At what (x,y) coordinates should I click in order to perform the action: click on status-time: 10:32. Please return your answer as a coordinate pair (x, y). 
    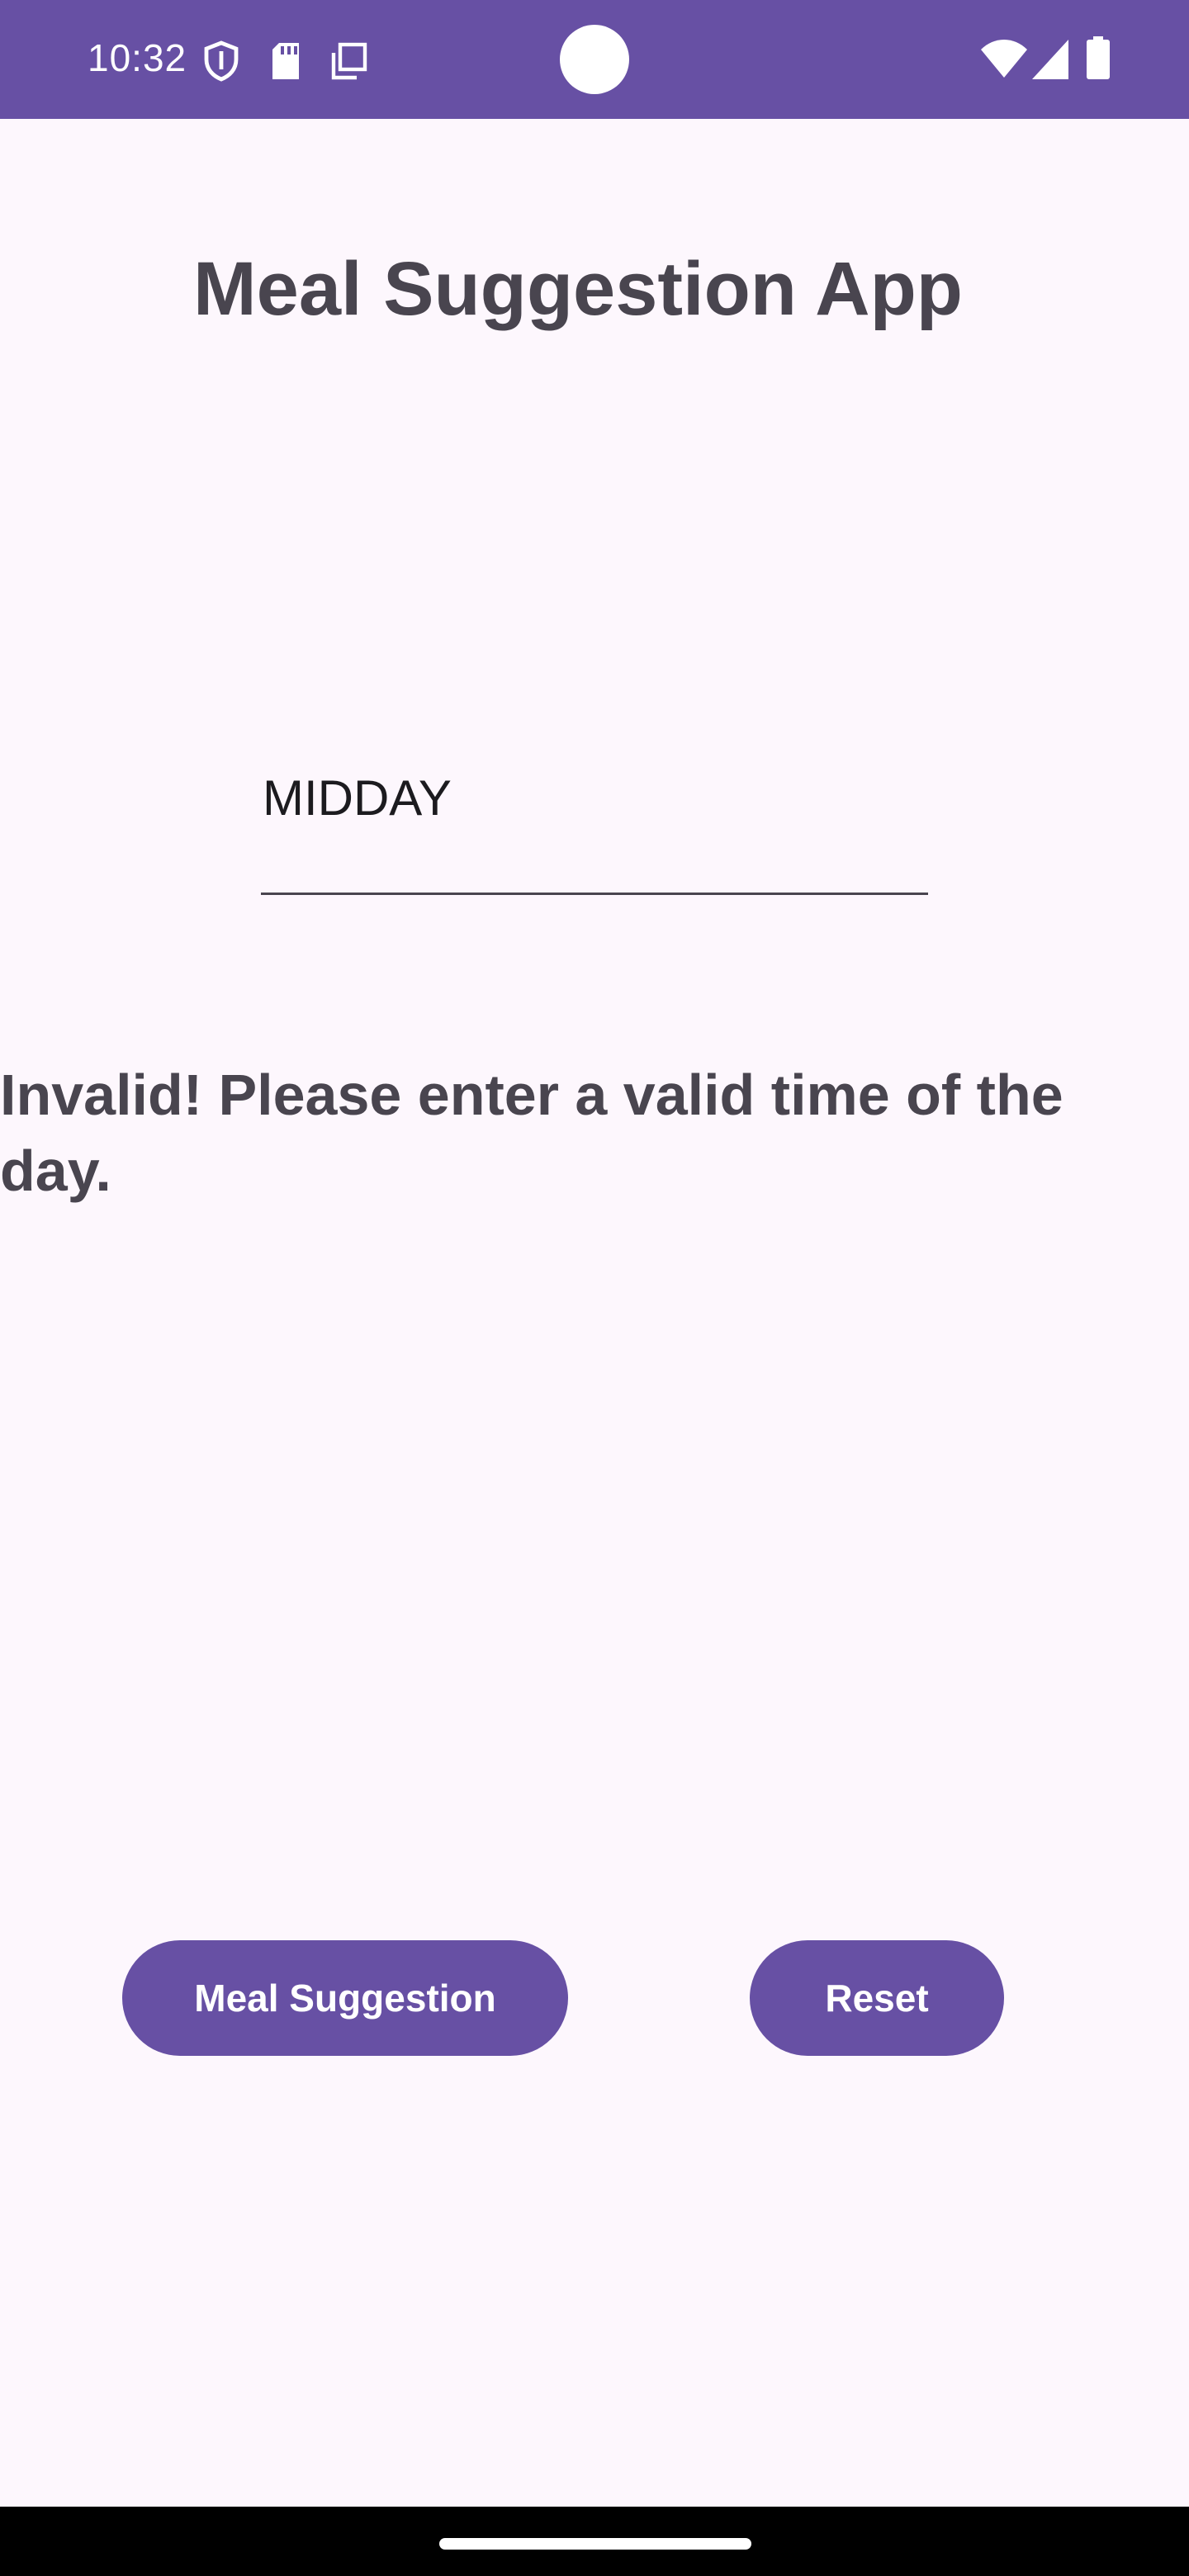
    Looking at the image, I should click on (137, 57).